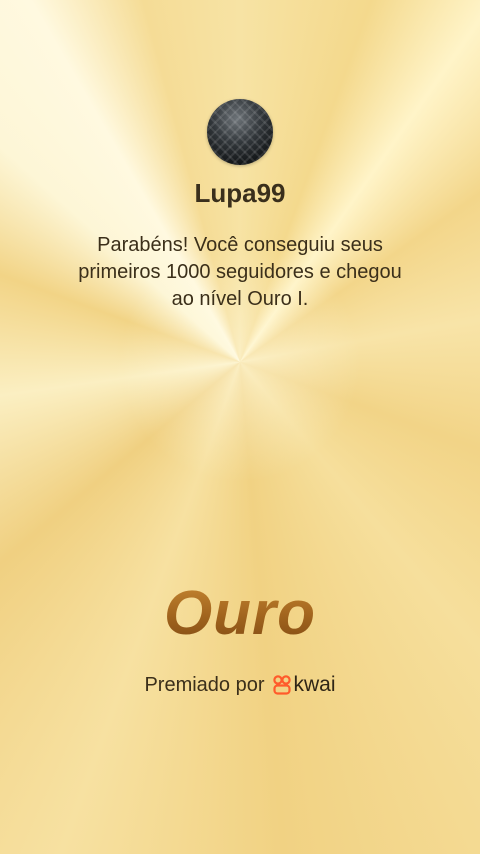  Describe the element at coordinates (240, 299) in the screenshot. I see `congrats-line: ao nível Ouro I.` at that location.